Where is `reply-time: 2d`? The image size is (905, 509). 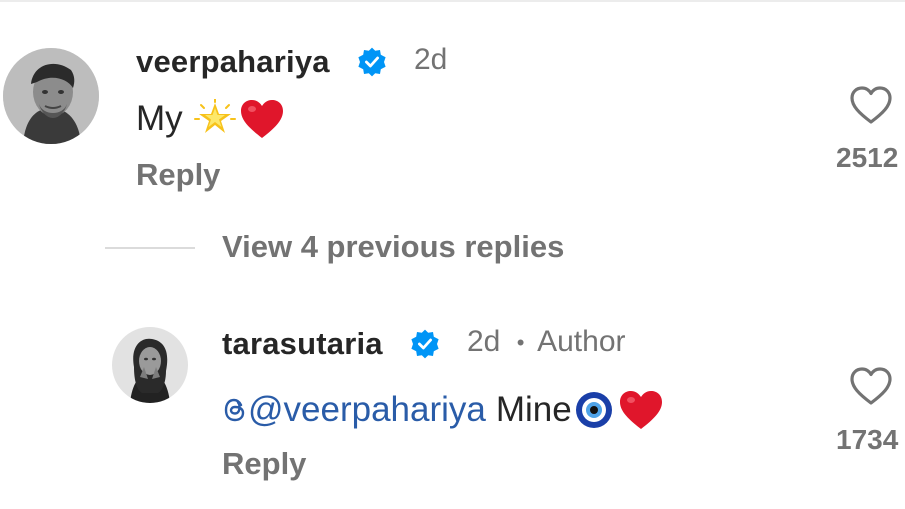 reply-time: 2d is located at coordinates (484, 341).